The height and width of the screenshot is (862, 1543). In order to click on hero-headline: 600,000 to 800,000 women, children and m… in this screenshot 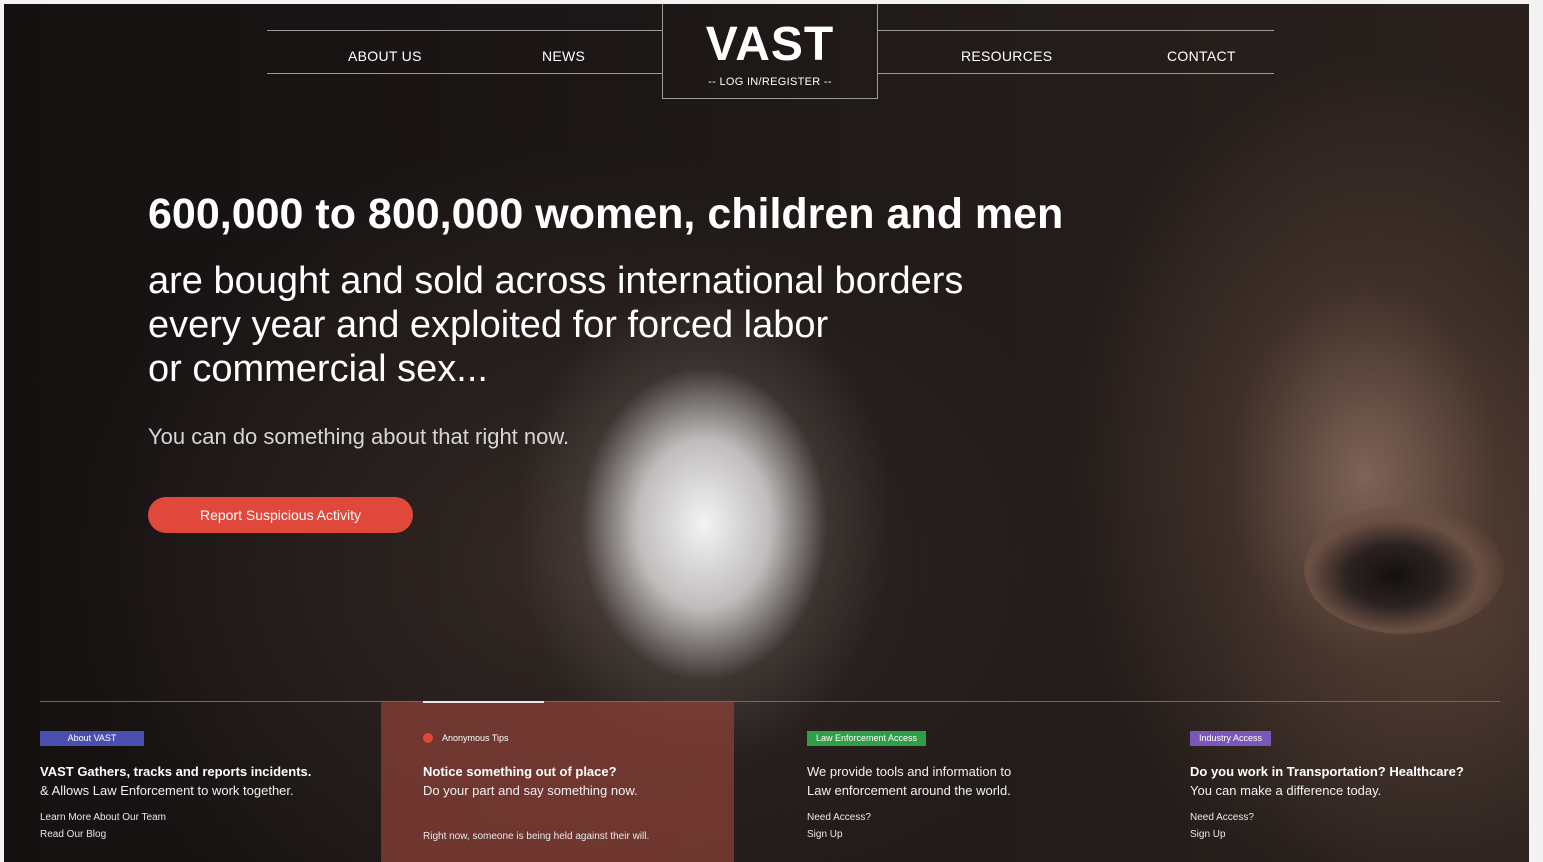, I will do `click(606, 214)`.